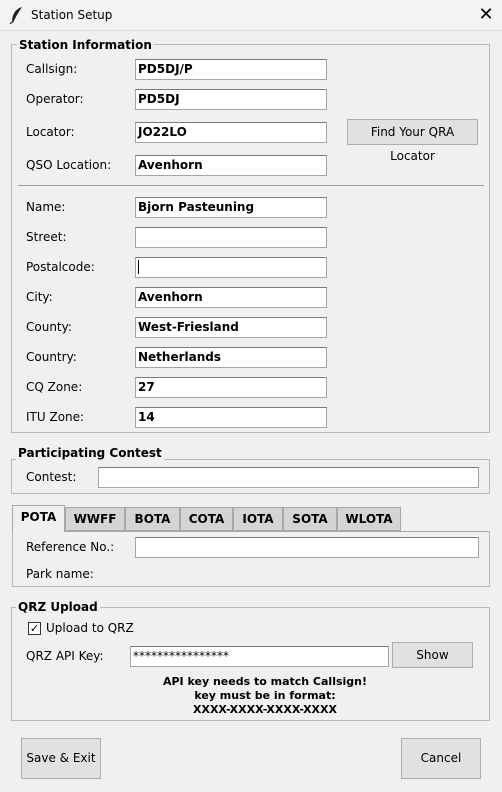 Image resolution: width=502 pixels, height=792 pixels. What do you see at coordinates (50, 132) in the screenshot?
I see `locator-label: Locator:` at bounding box center [50, 132].